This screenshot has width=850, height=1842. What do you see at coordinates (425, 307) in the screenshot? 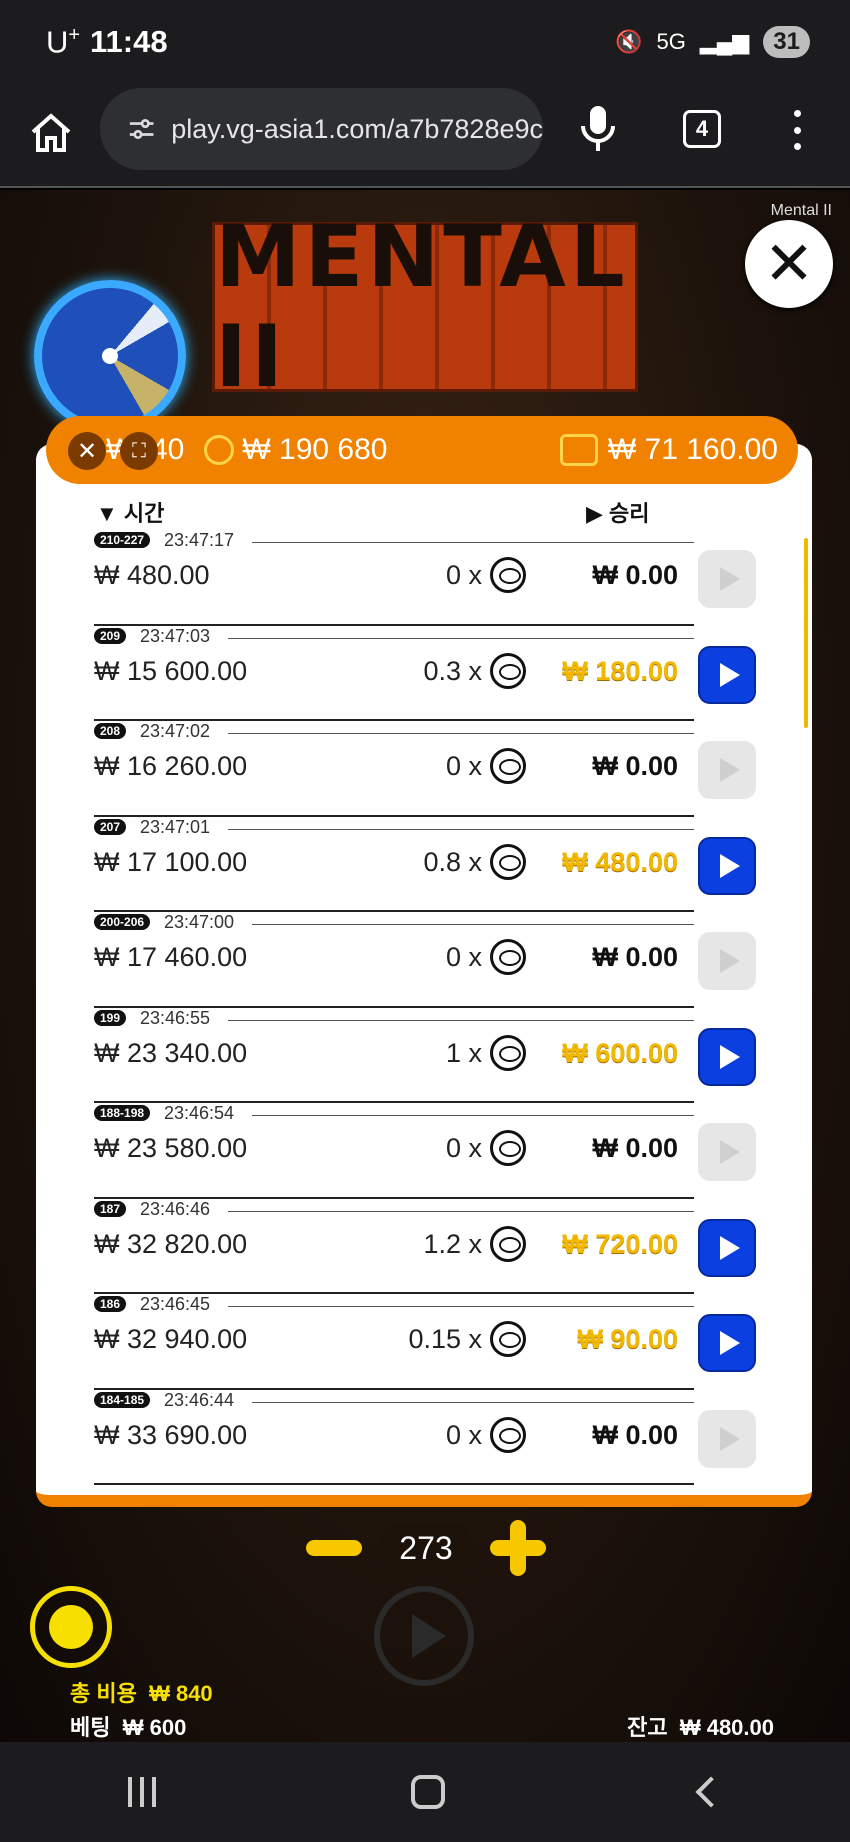
I see `game-logo: MENTAL II` at bounding box center [425, 307].